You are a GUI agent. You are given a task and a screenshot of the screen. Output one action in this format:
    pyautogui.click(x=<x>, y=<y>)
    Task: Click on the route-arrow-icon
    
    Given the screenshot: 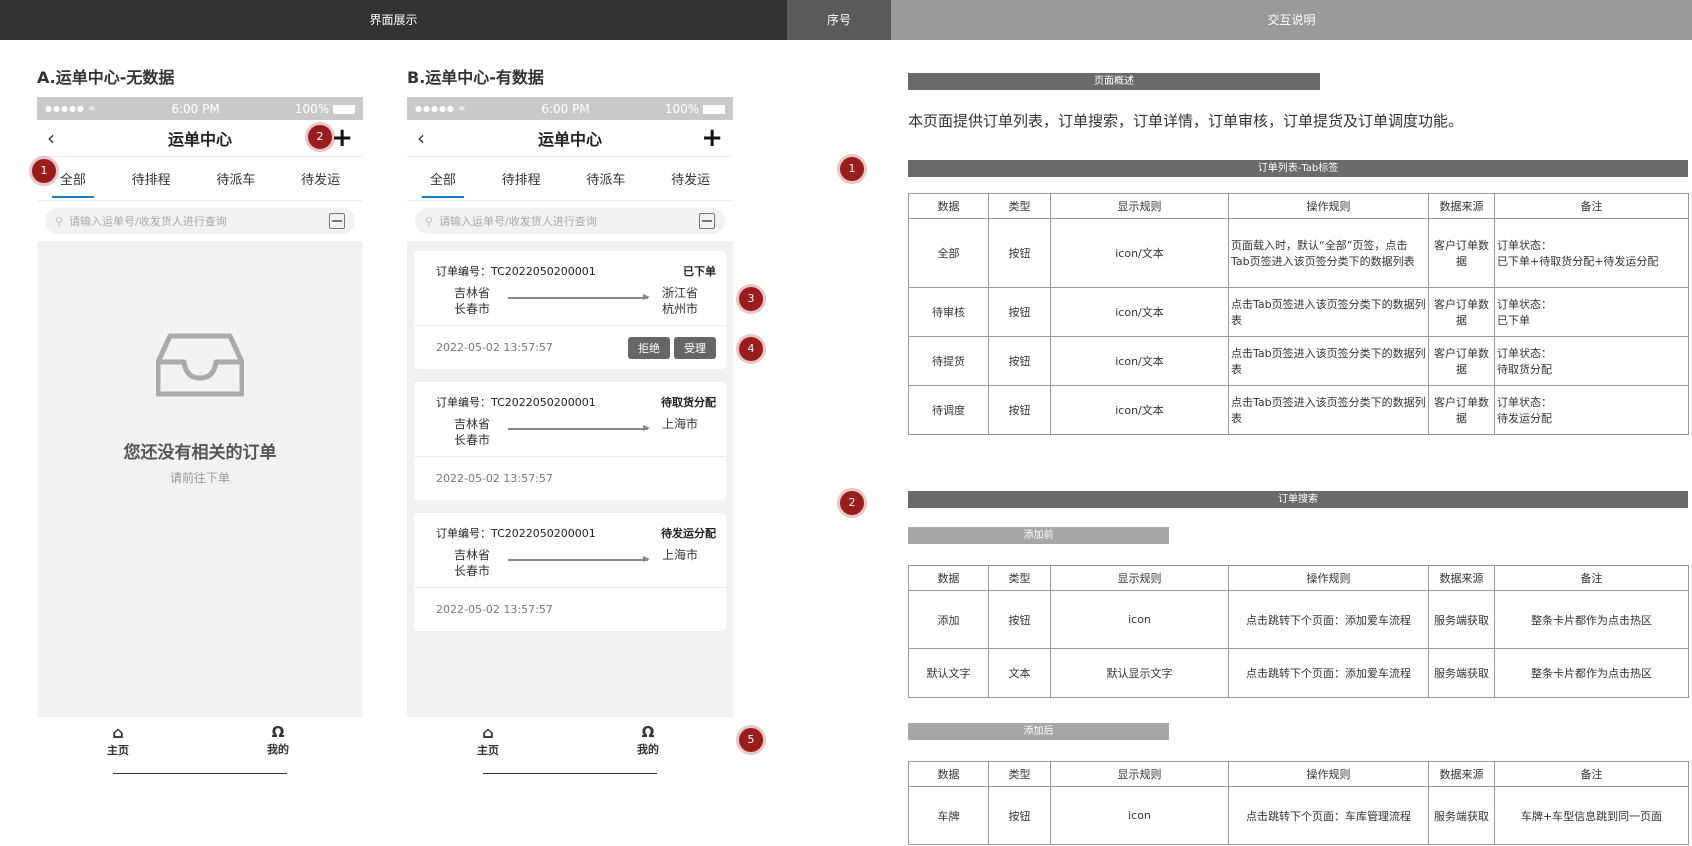 What is the action you would take?
    pyautogui.click(x=579, y=297)
    